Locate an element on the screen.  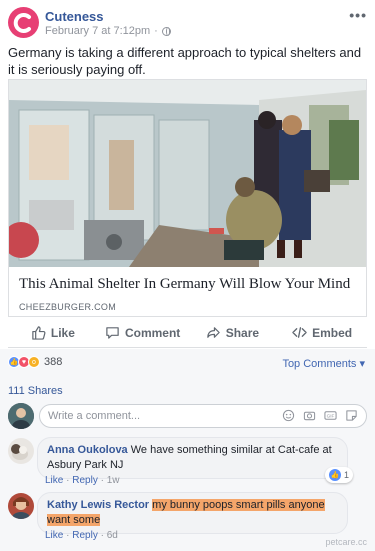
cuteness-logo-icon is located at coordinates (22, 22).